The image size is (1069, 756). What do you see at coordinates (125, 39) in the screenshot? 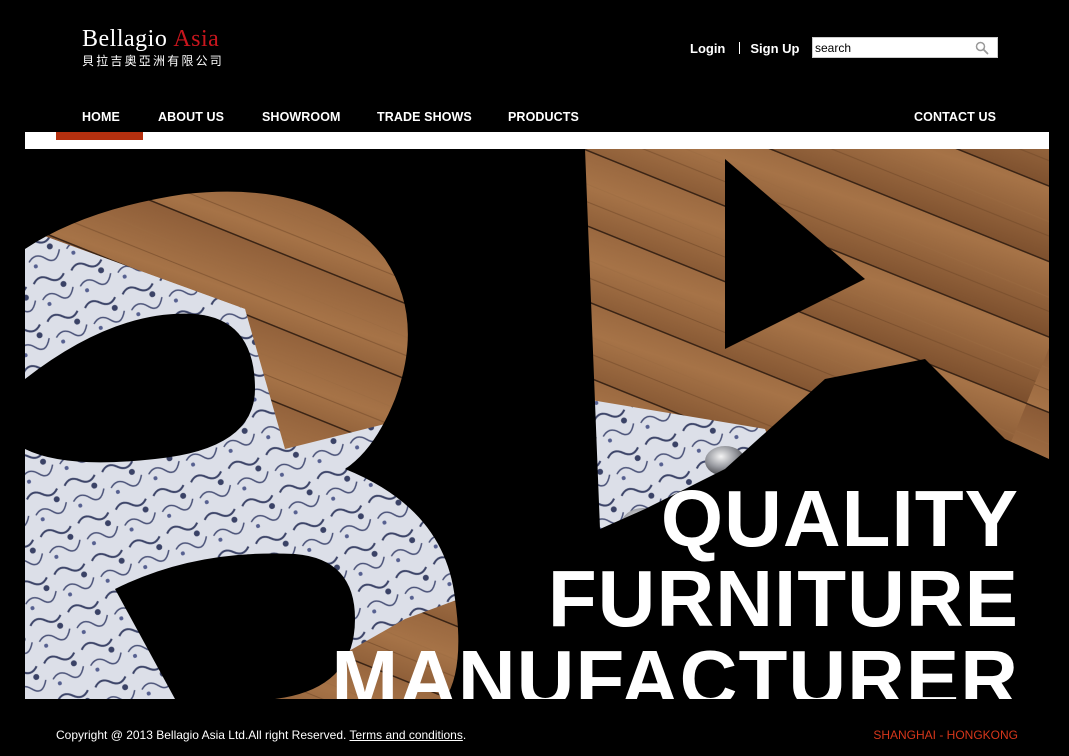
I see `logo-word-bellagio: Bellagio` at bounding box center [125, 39].